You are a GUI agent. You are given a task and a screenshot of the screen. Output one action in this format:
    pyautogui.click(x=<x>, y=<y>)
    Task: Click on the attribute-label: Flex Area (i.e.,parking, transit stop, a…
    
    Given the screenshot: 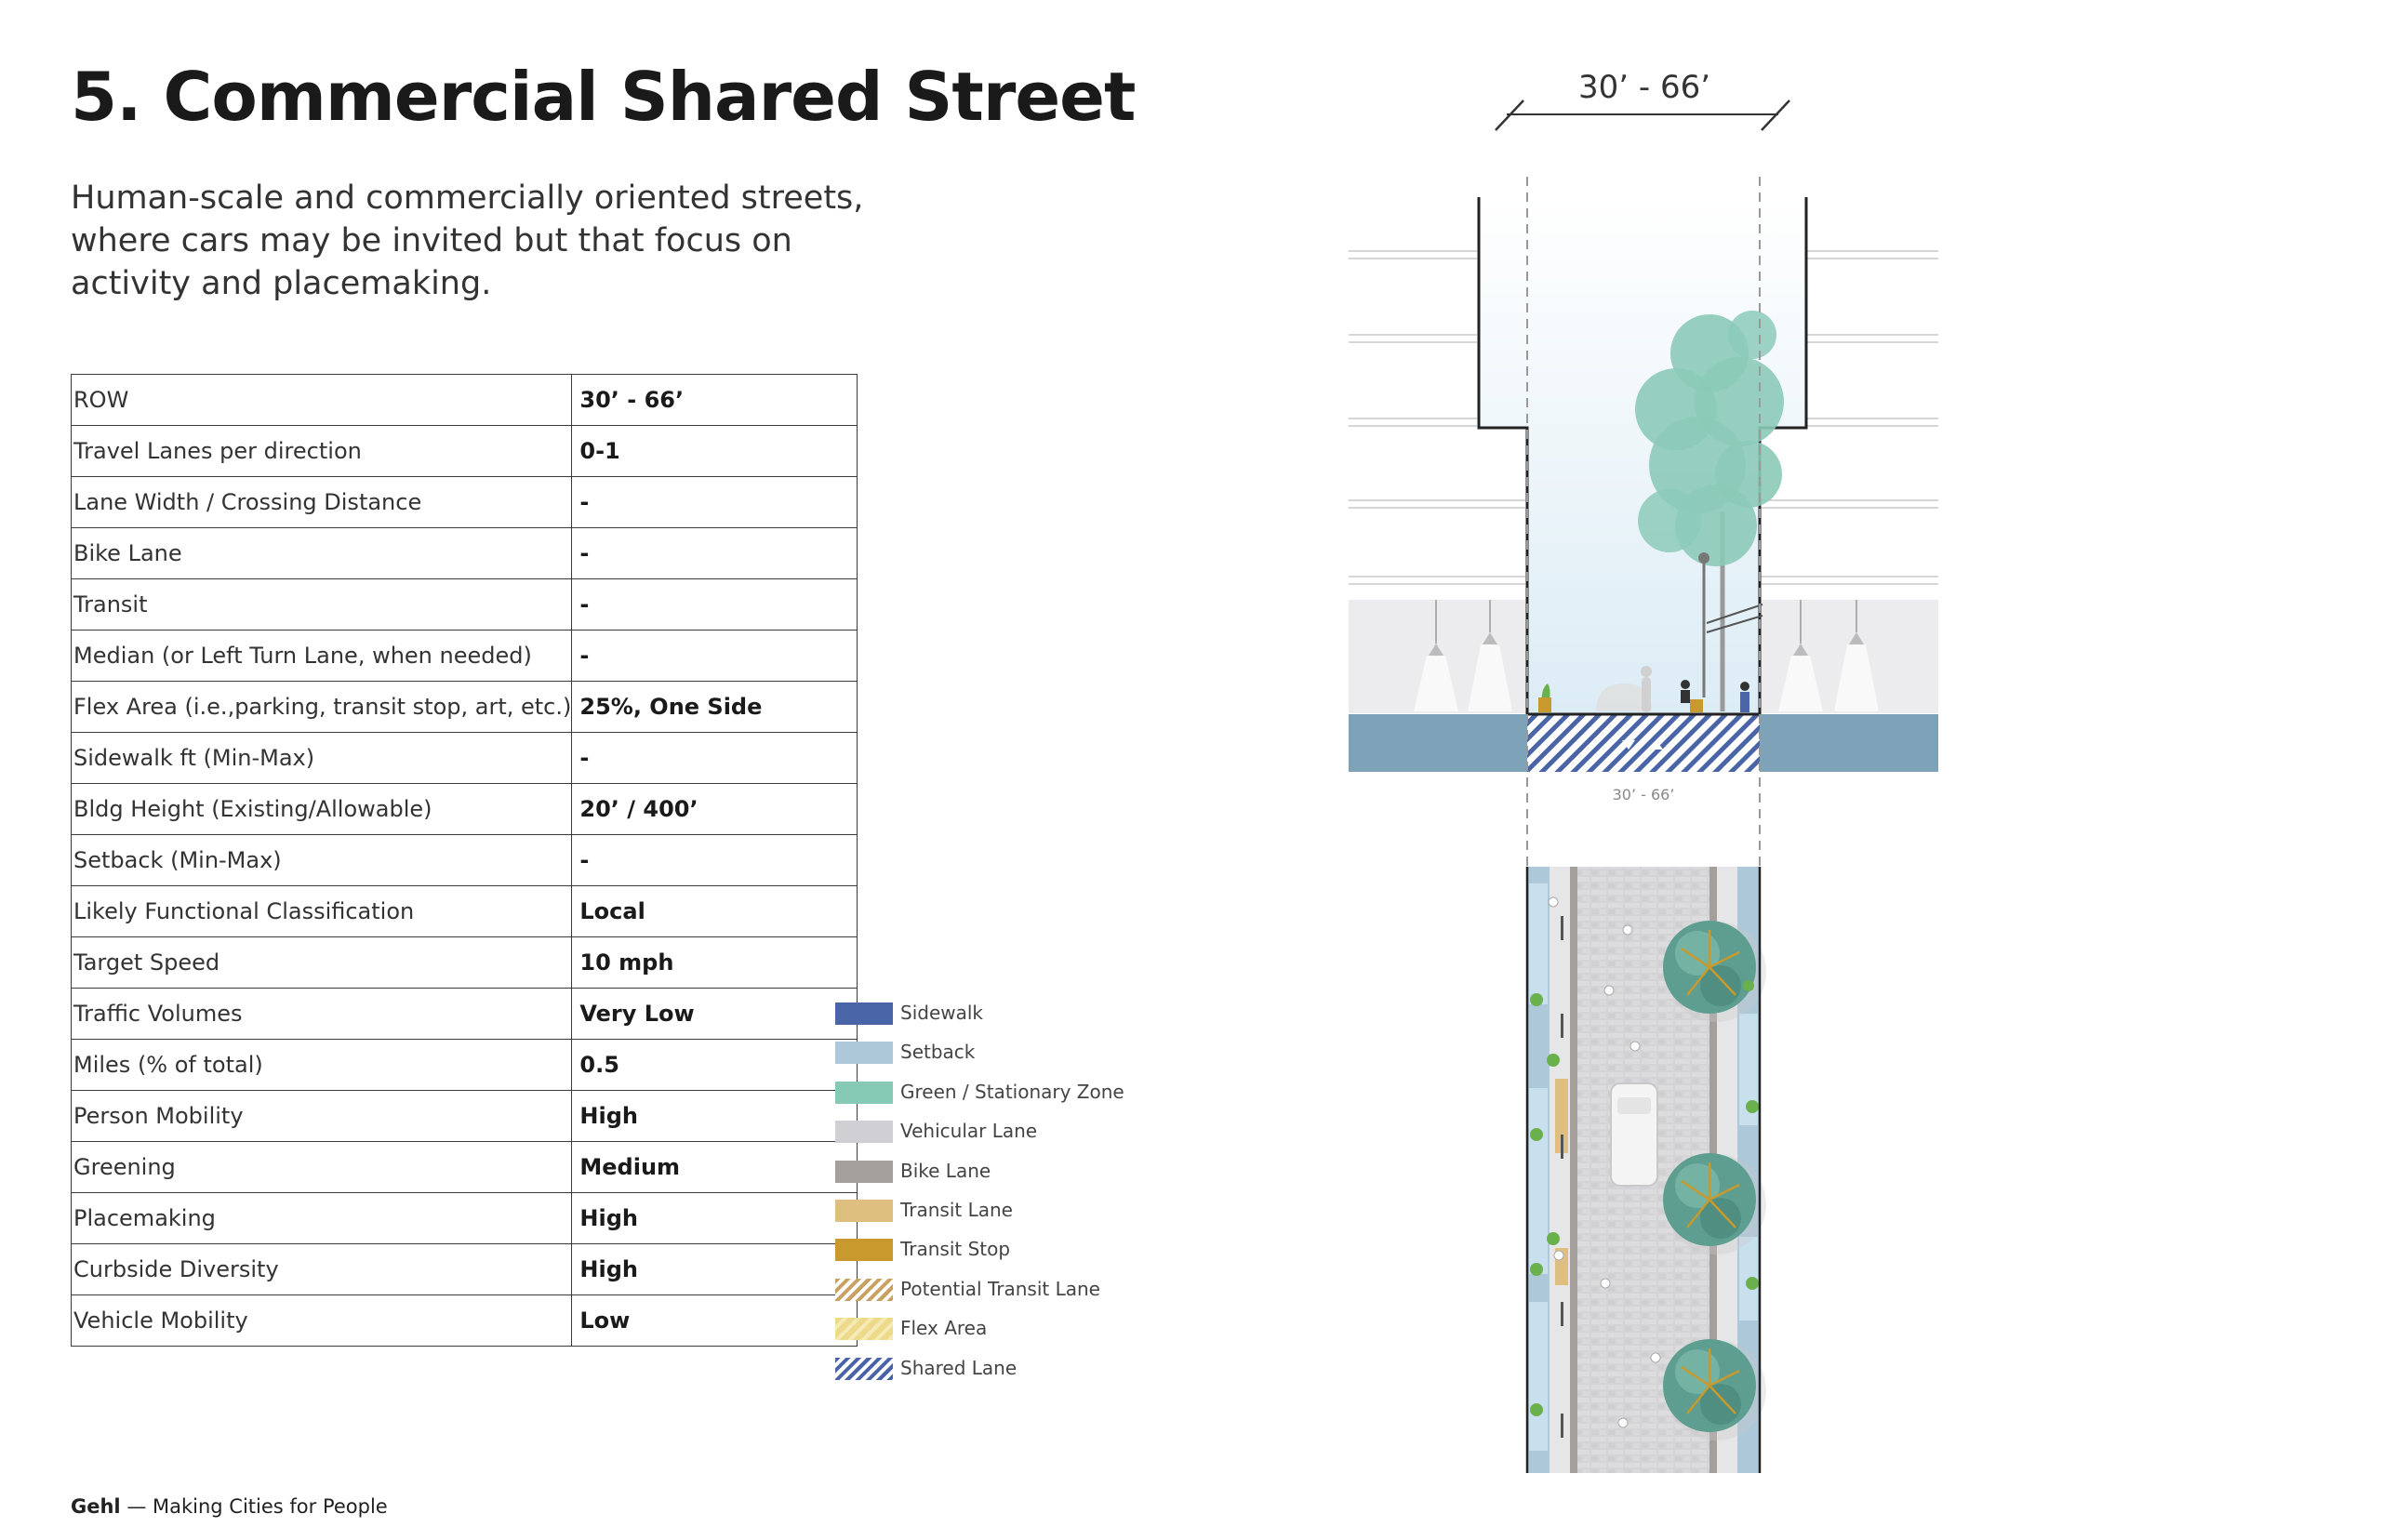 What is the action you would take?
    pyautogui.click(x=321, y=707)
    